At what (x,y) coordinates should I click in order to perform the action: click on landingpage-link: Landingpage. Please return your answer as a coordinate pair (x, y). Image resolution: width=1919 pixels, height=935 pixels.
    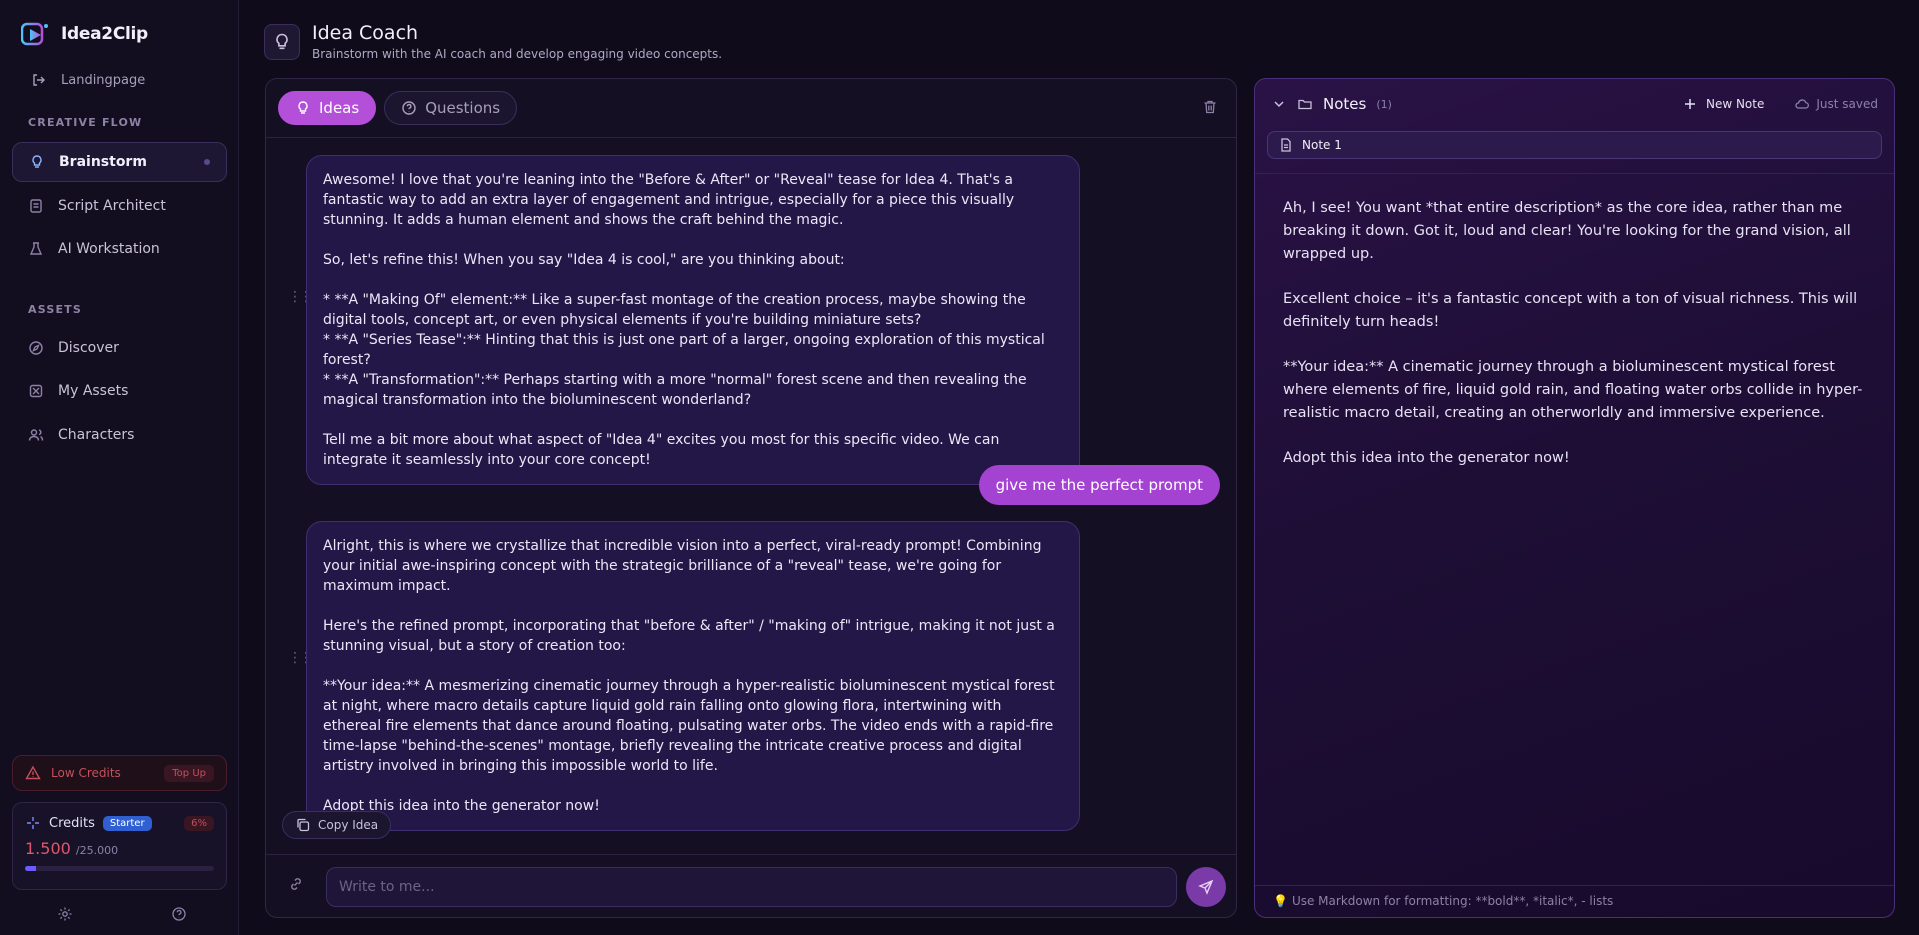
    Looking at the image, I should click on (88, 80).